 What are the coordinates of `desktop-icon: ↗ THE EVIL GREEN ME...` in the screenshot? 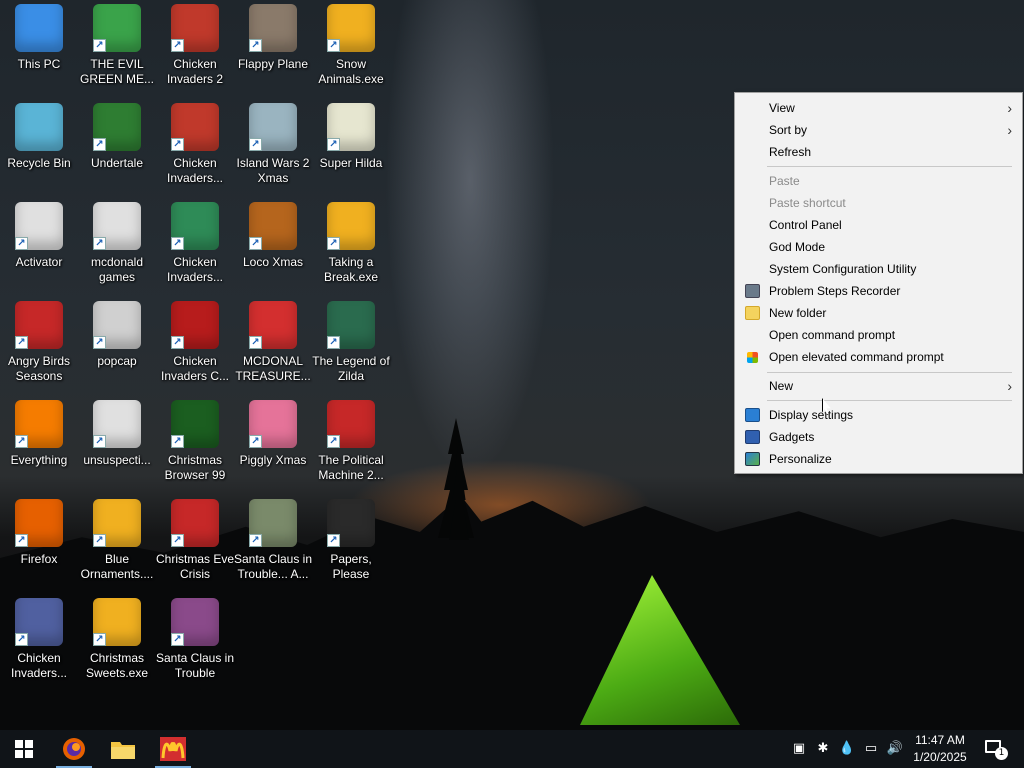 It's located at (117, 47).